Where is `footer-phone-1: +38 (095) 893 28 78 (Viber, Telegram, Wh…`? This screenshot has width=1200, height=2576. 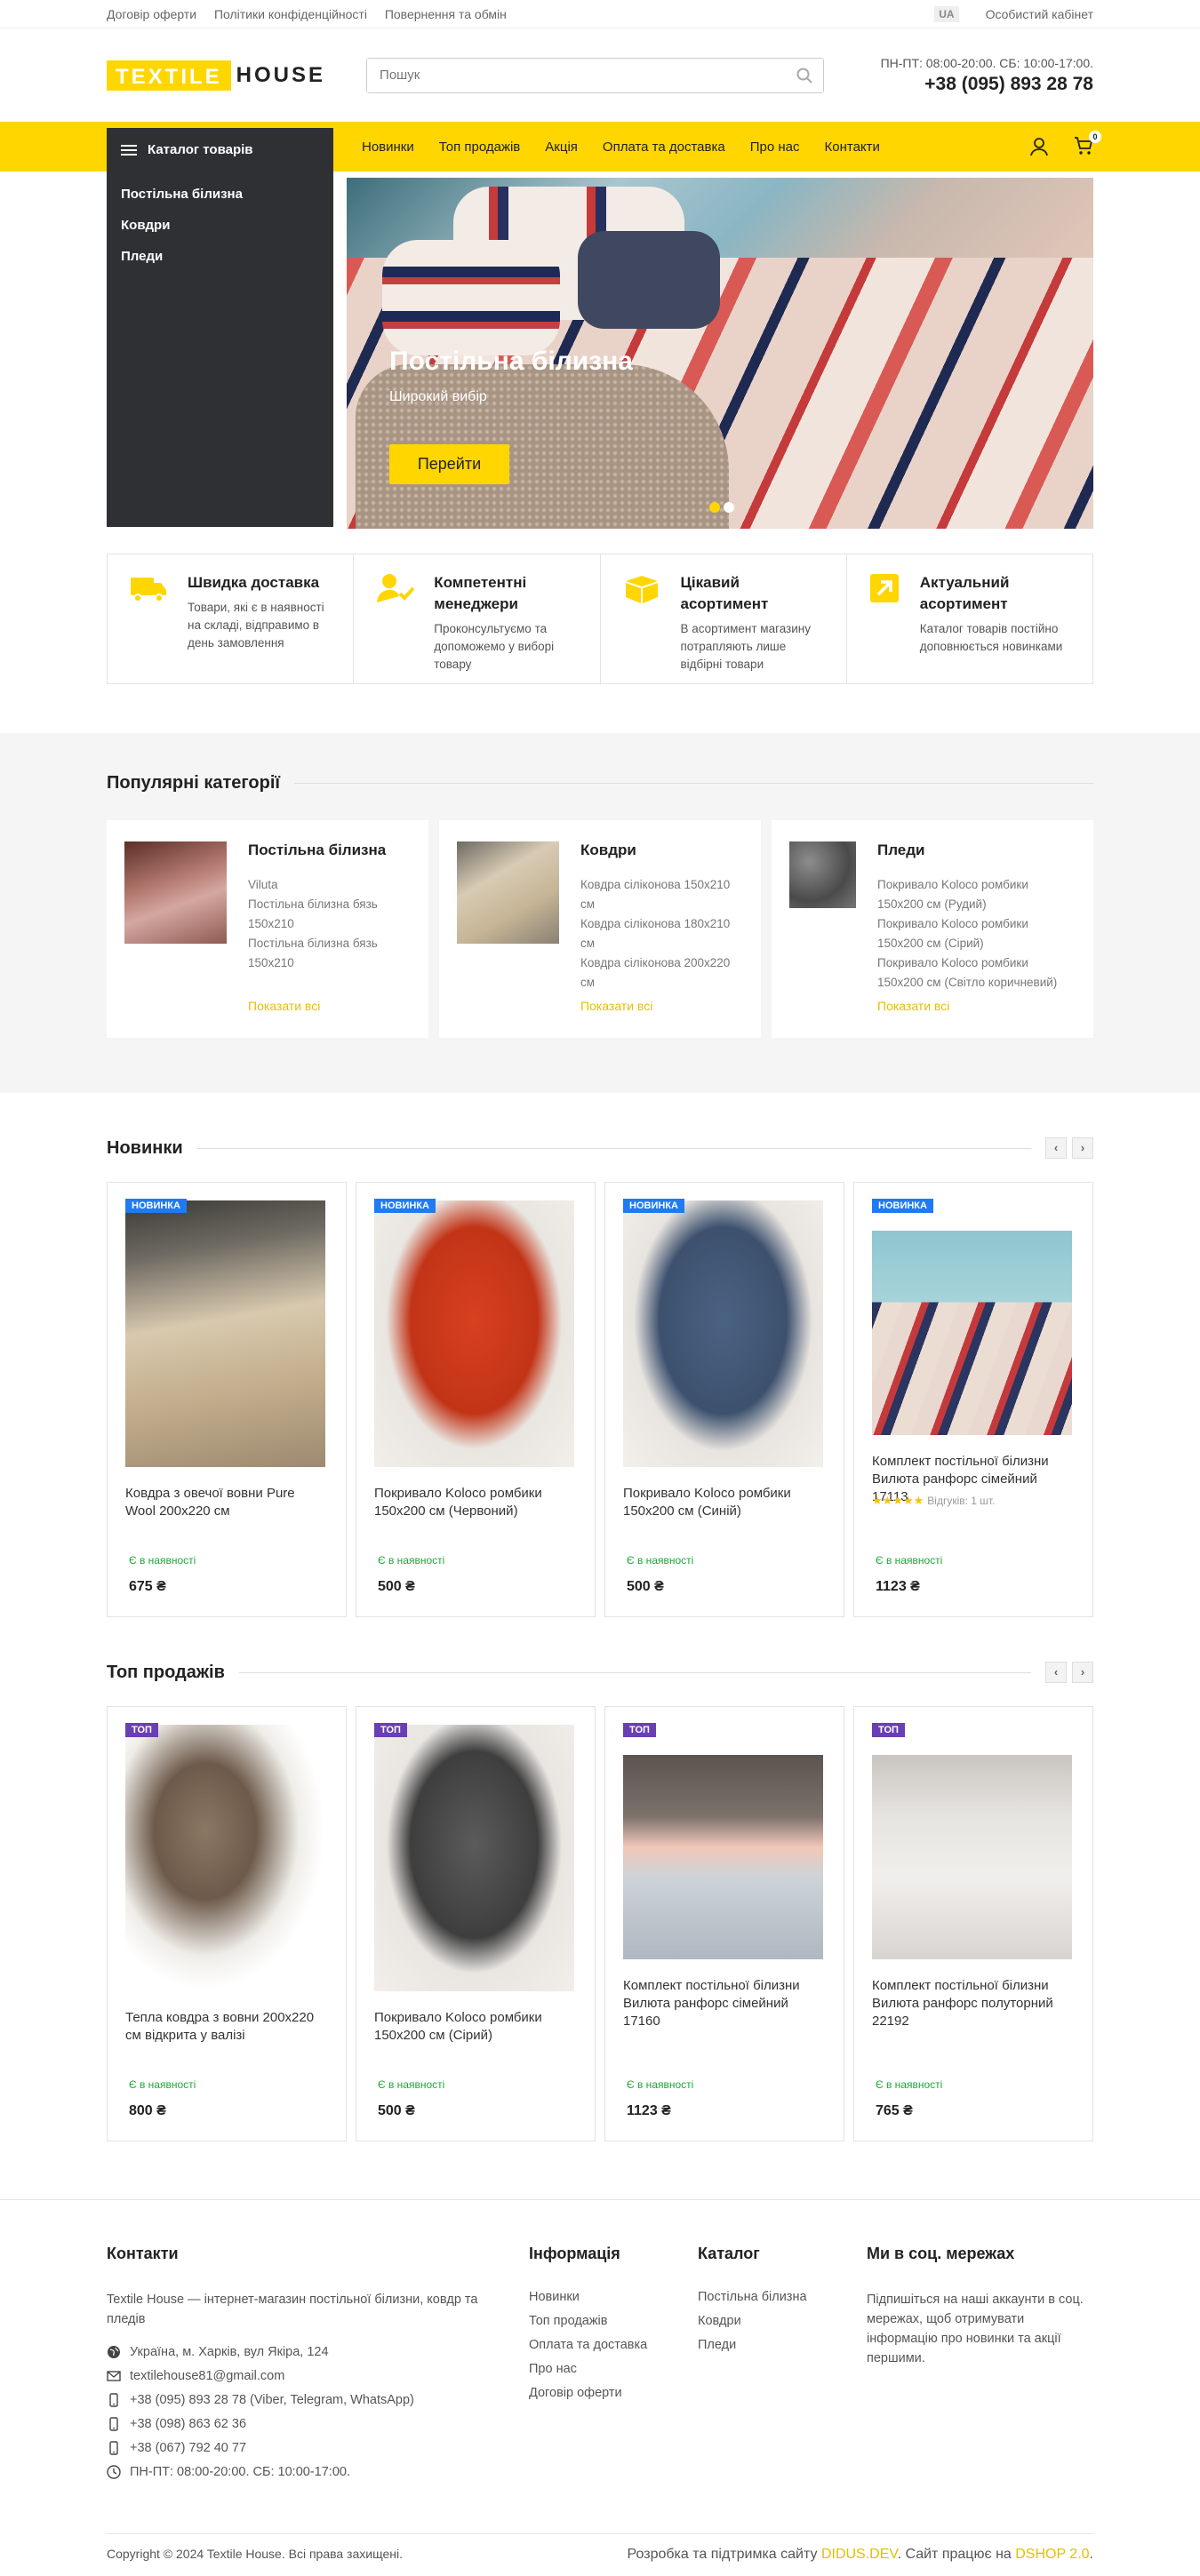 footer-phone-1: +38 (095) 893 28 78 (Viber, Telegram, Wh… is located at coordinates (272, 2400).